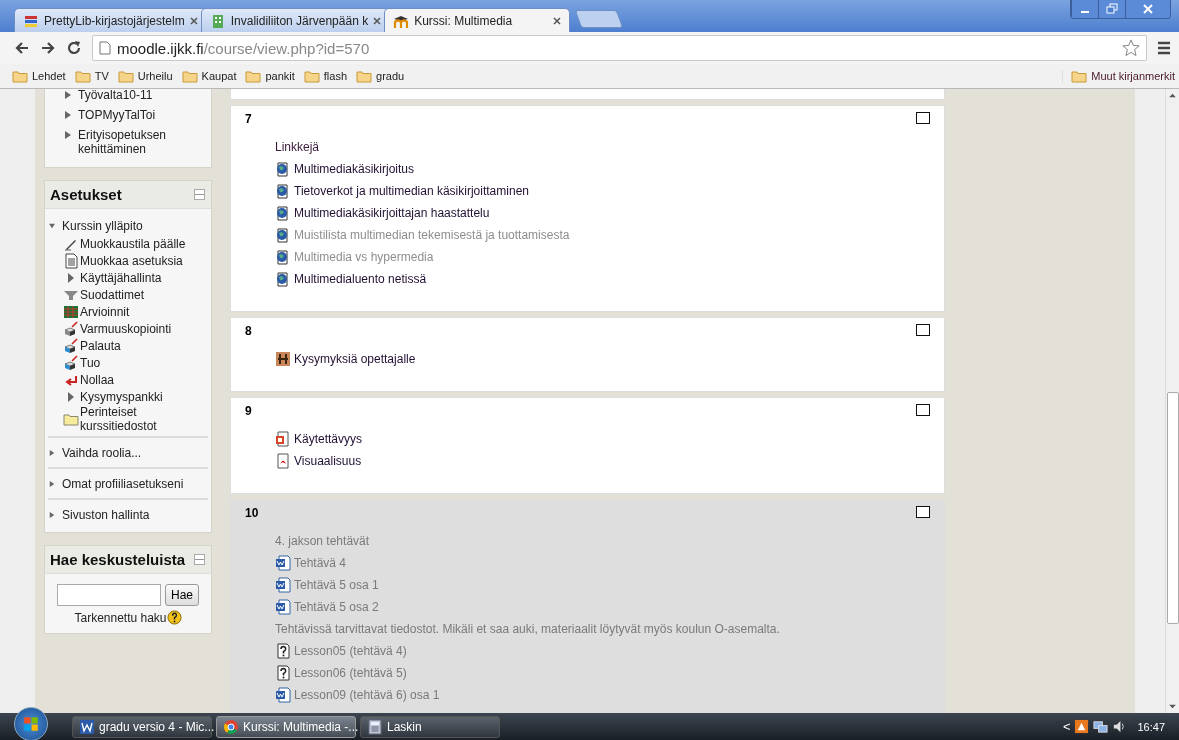 This screenshot has height=740, width=1179. Describe the element at coordinates (22, 48) in the screenshot. I see `back-icon` at that location.